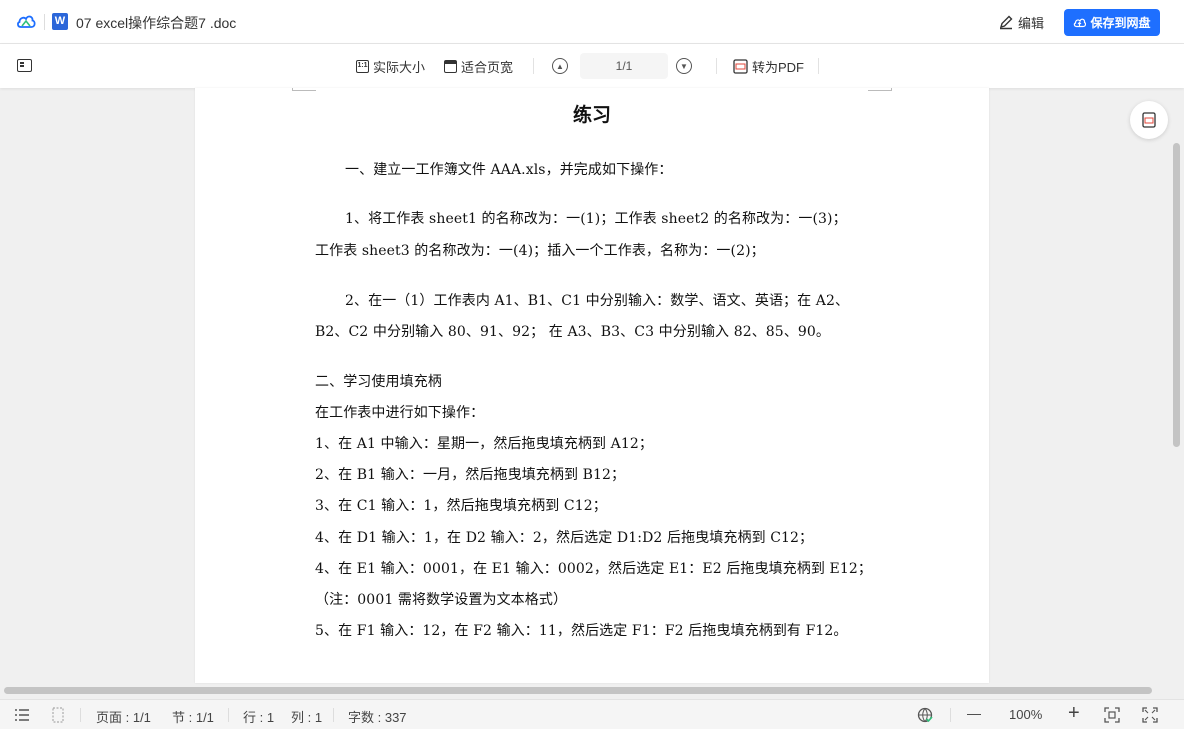 This screenshot has height=729, width=1184. I want to click on page-number-input, so click(624, 66).